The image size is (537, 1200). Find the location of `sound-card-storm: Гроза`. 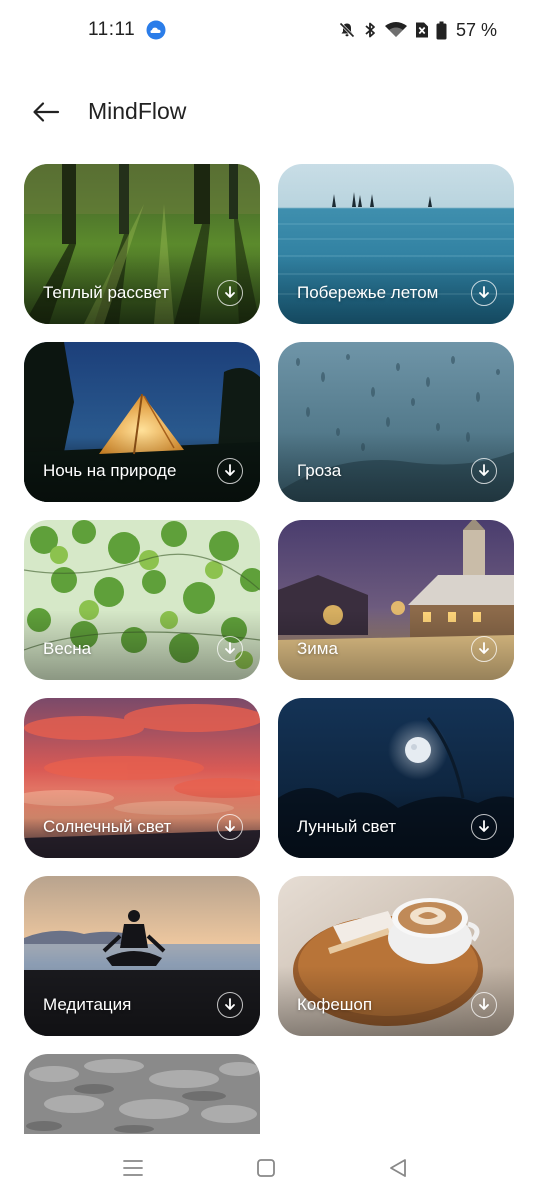

sound-card-storm: Гроза is located at coordinates (396, 422).